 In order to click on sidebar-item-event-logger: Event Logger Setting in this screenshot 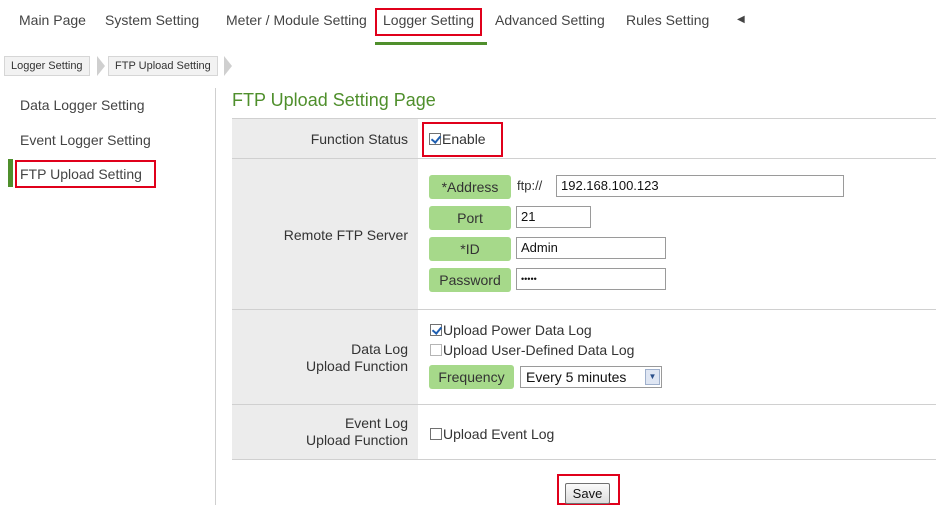, I will do `click(85, 140)`.